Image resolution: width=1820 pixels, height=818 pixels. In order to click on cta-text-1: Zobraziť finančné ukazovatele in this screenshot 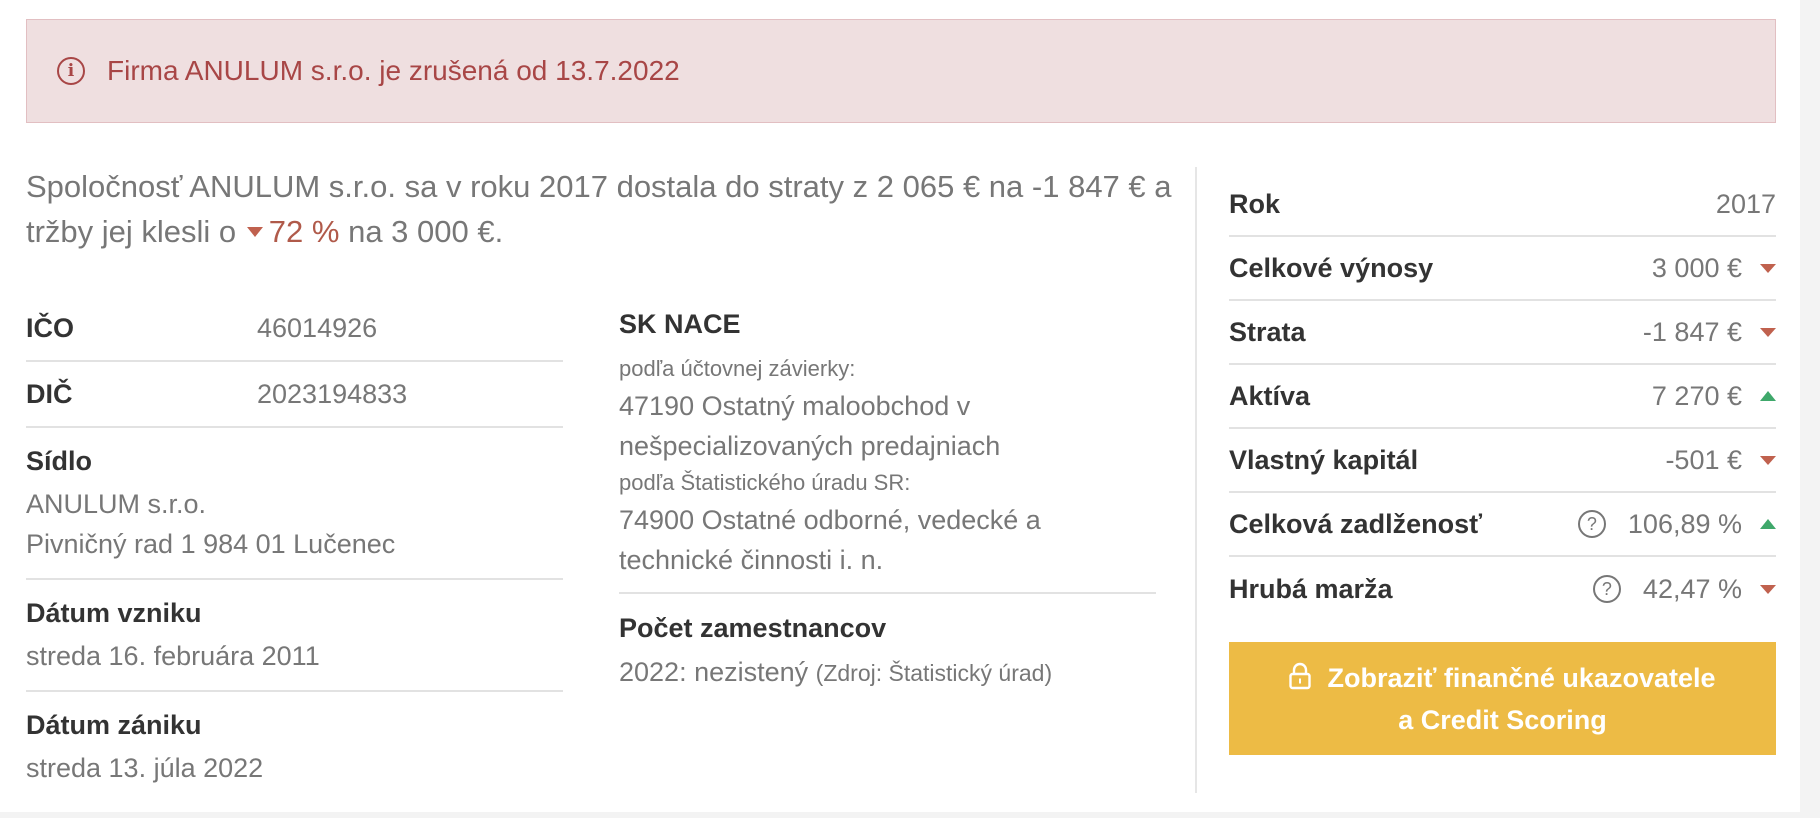, I will do `click(1521, 677)`.